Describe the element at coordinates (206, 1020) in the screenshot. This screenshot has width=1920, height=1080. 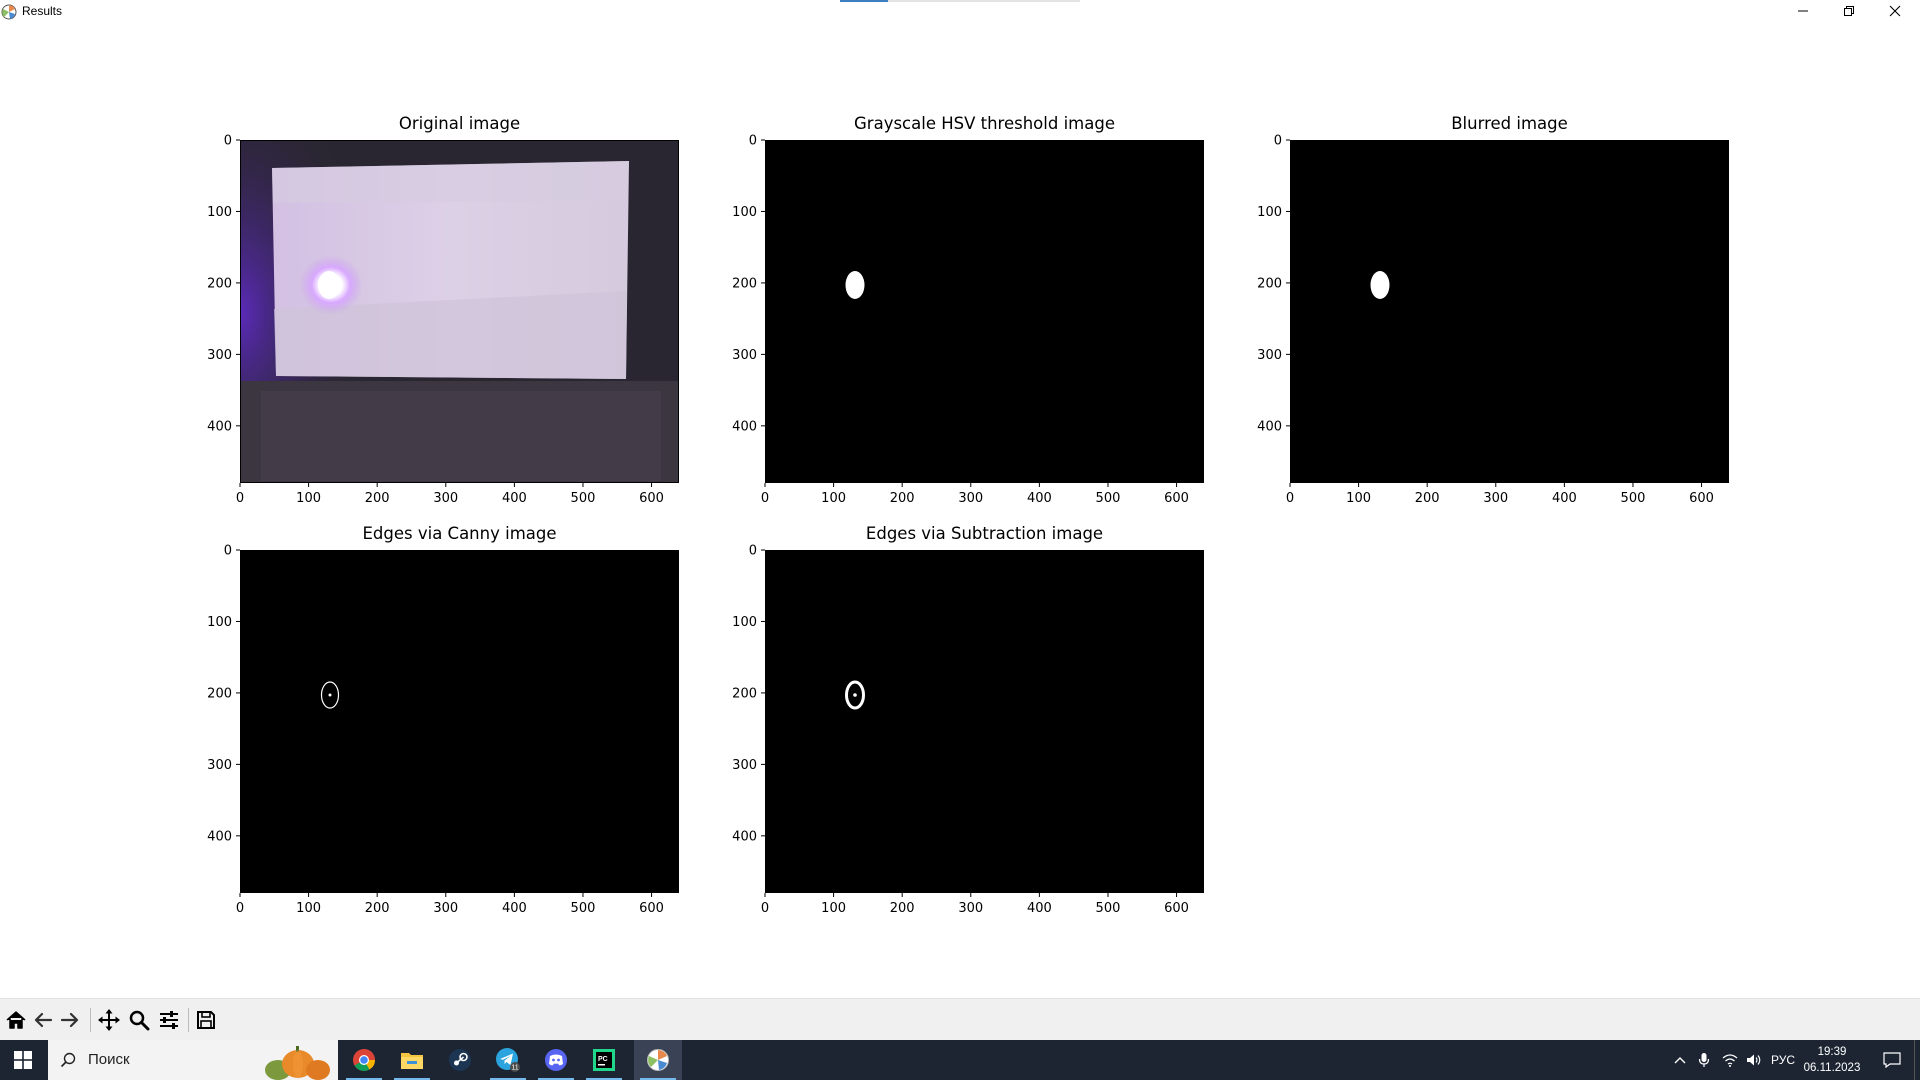
I see `save-button` at that location.